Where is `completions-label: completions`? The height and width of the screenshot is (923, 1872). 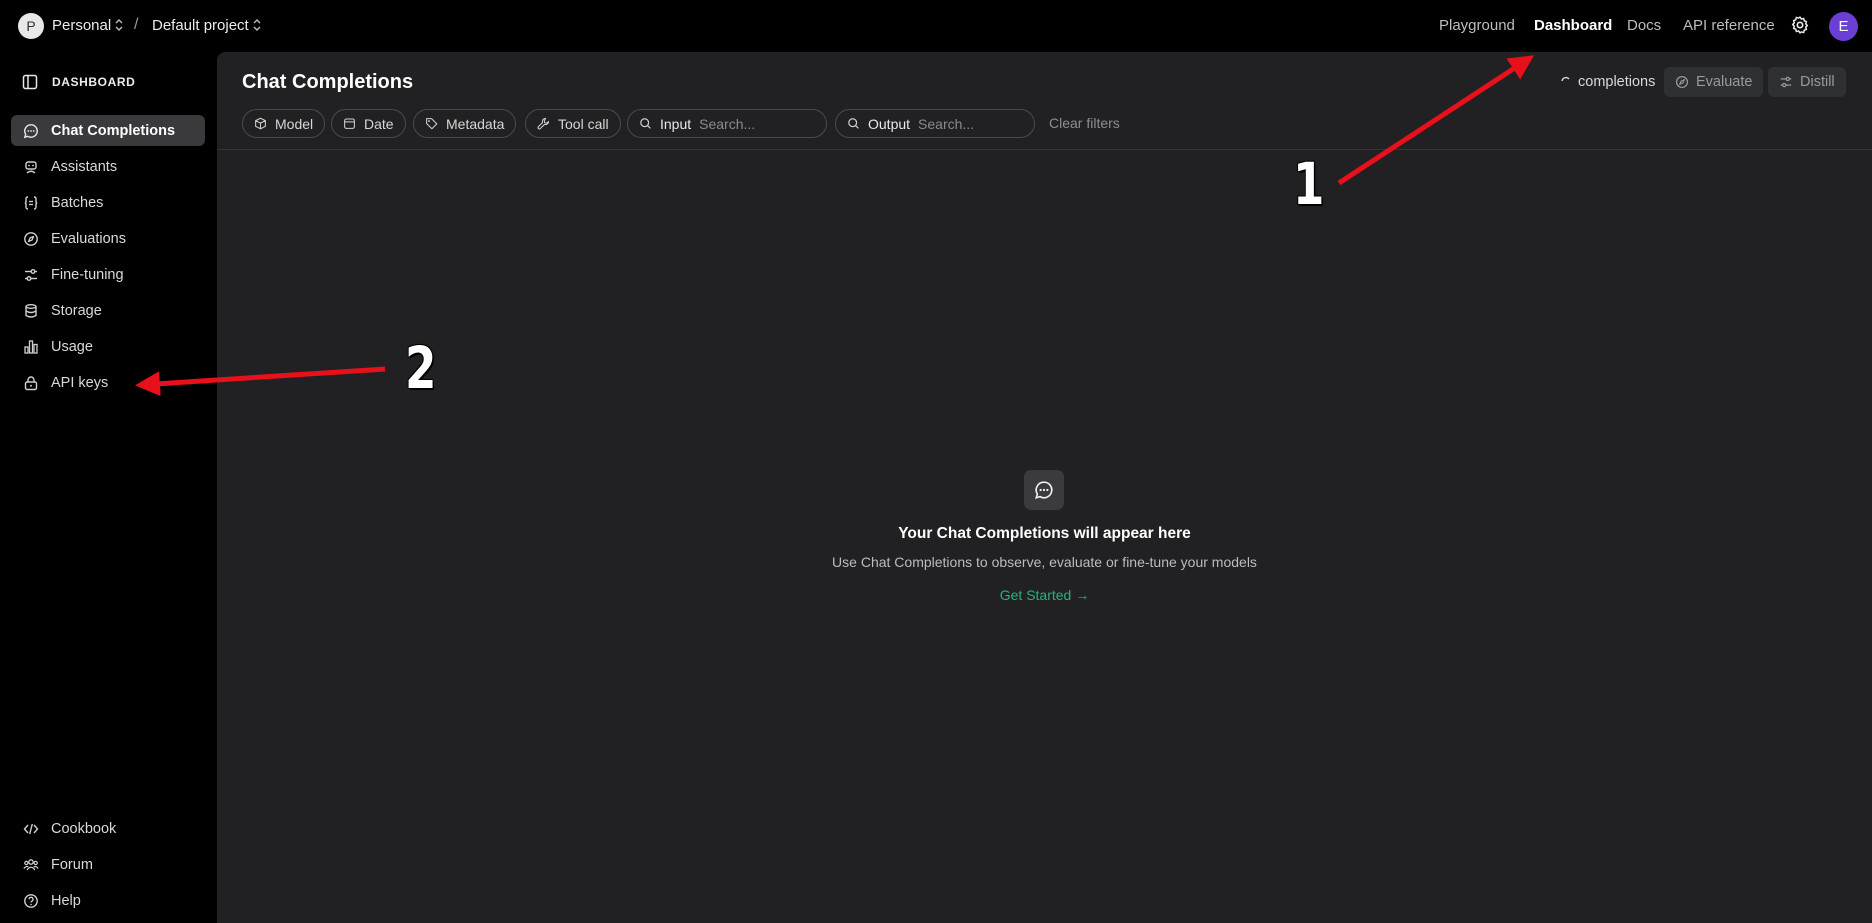 completions-label: completions is located at coordinates (1617, 82).